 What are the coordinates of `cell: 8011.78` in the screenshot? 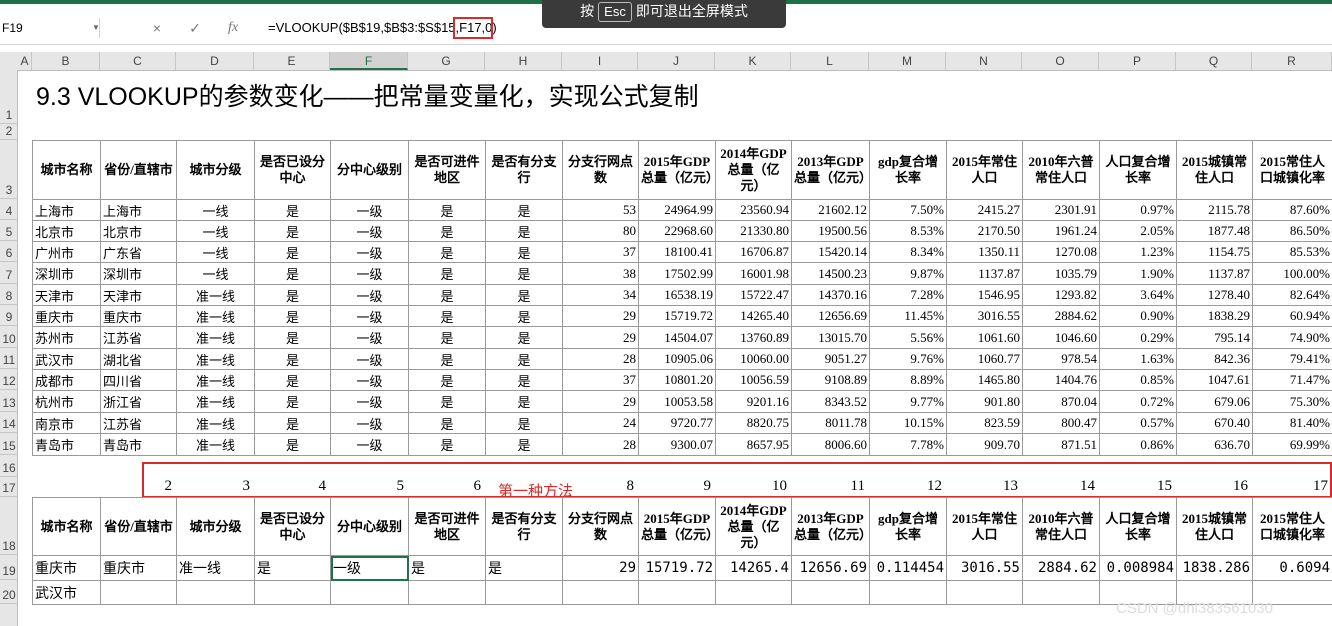 It's located at (830, 423).